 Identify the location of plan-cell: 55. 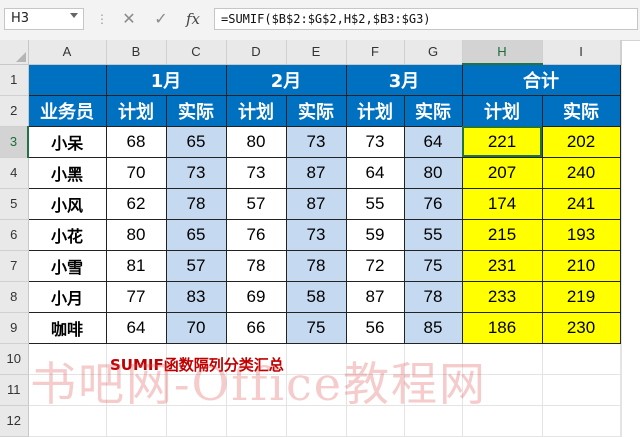
(375, 203).